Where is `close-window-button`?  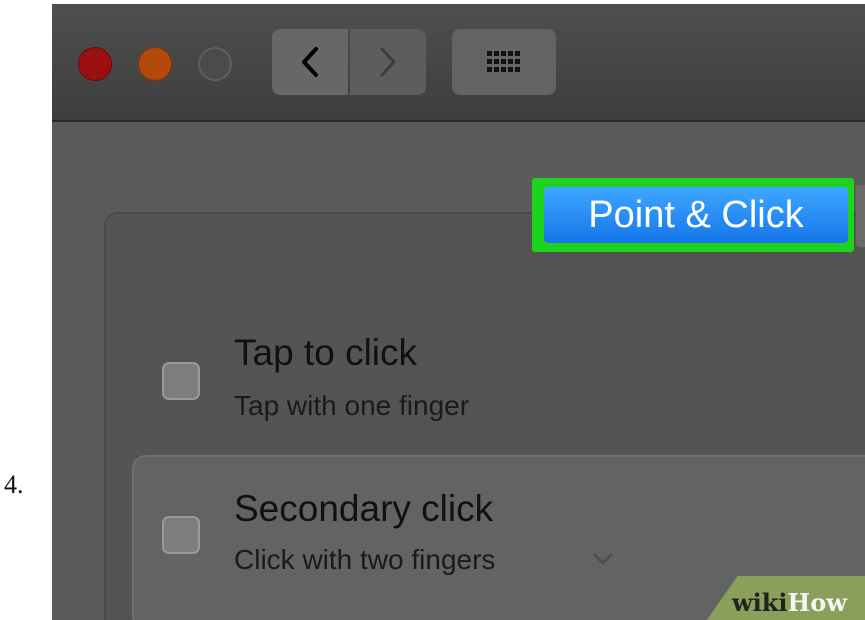 close-window-button is located at coordinates (95, 64).